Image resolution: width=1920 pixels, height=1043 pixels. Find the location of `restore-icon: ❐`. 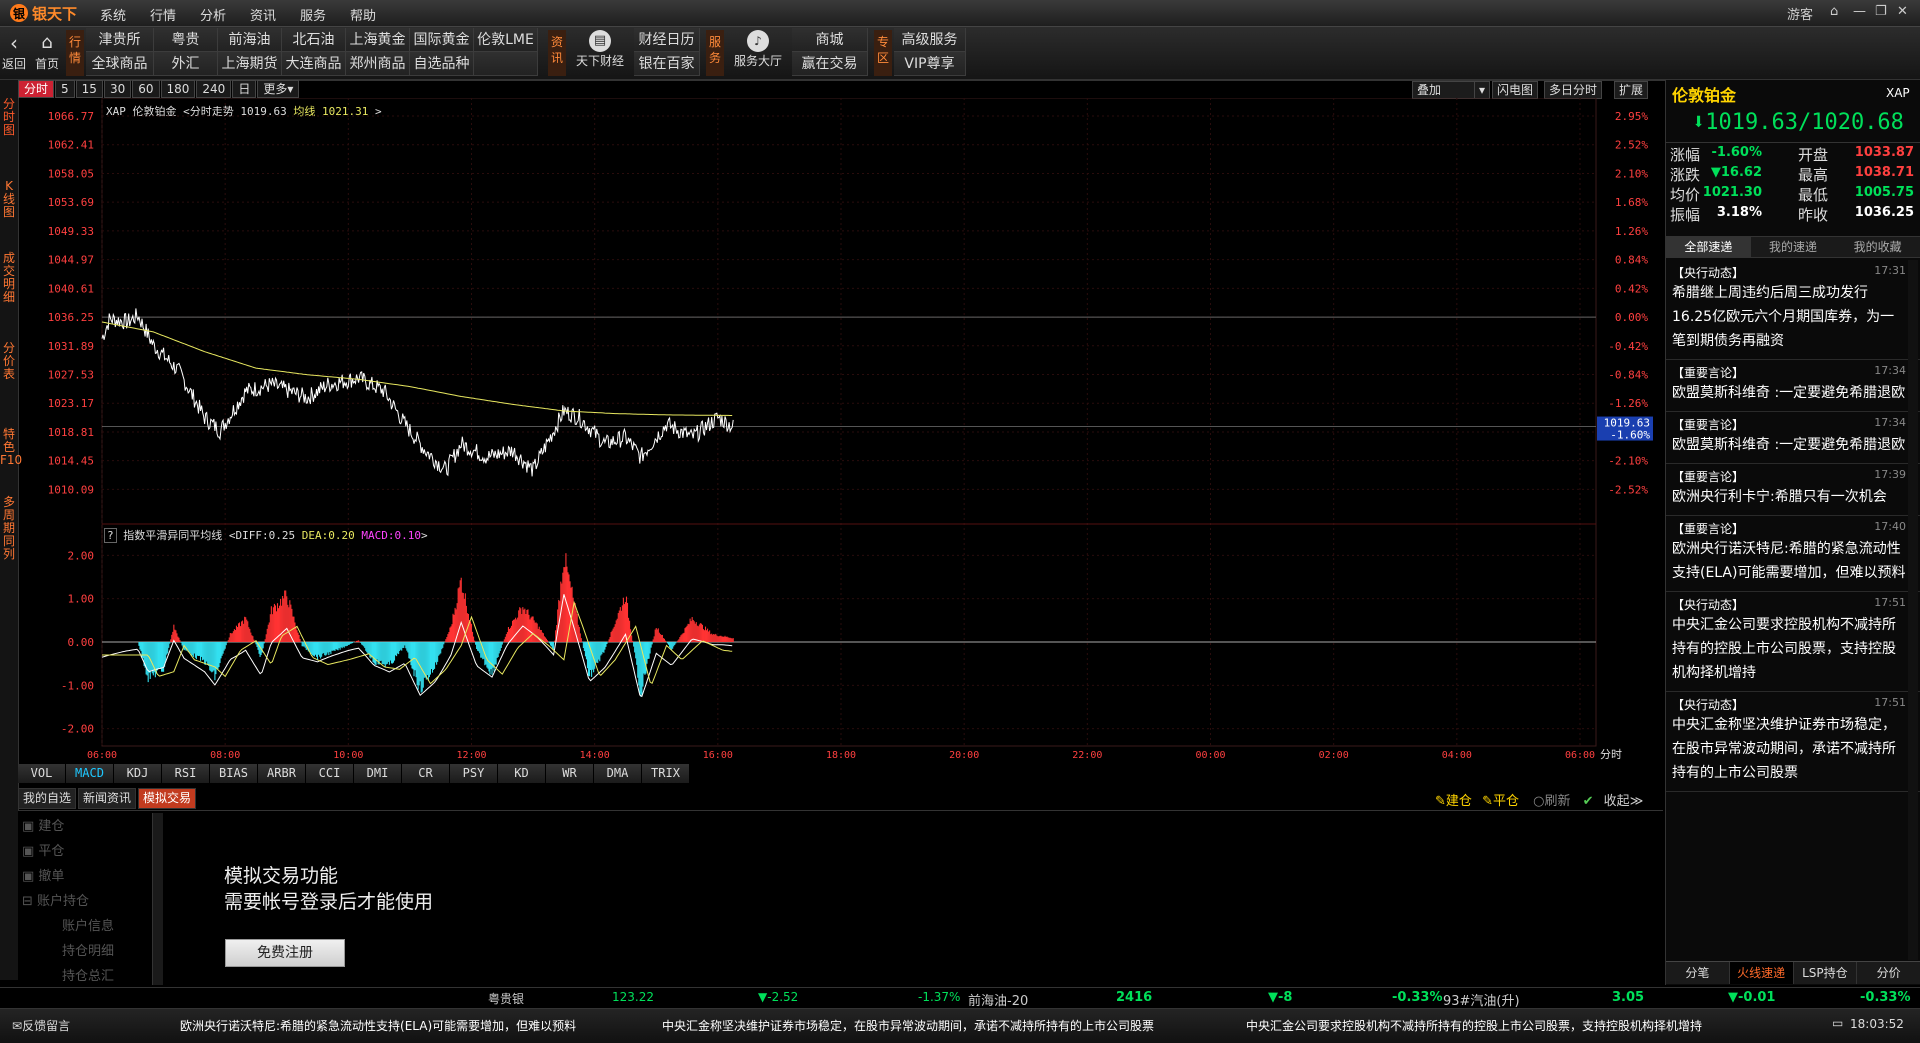

restore-icon: ❐ is located at coordinates (1881, 11).